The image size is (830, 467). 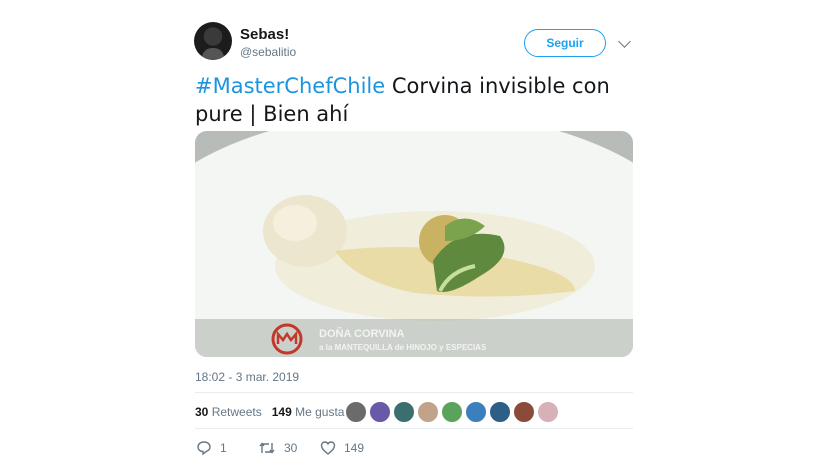 What do you see at coordinates (362, 333) in the screenshot?
I see `caption-title: DOÑA CORVINA` at bounding box center [362, 333].